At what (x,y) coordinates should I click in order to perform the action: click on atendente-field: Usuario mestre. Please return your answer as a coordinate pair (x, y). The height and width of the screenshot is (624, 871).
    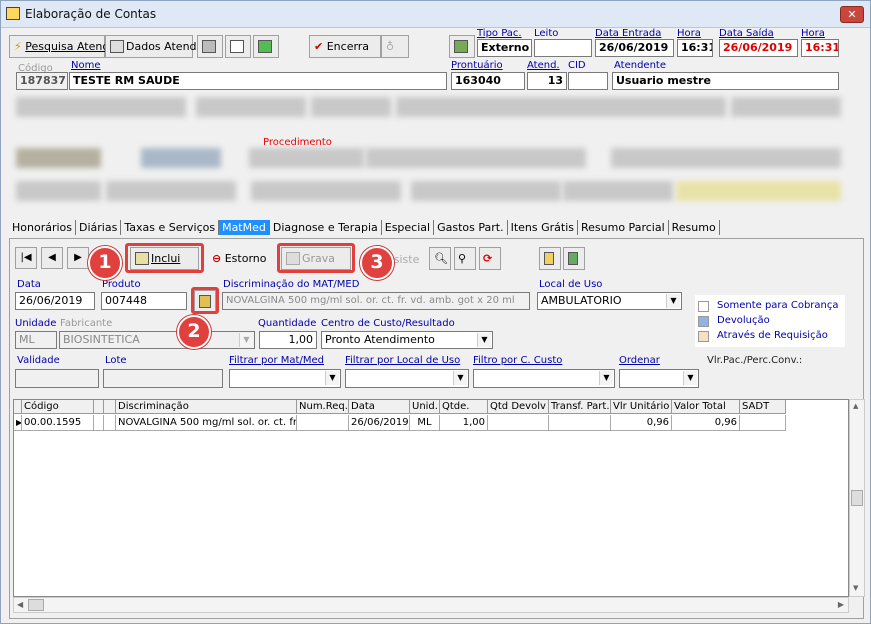
    Looking at the image, I should click on (725, 81).